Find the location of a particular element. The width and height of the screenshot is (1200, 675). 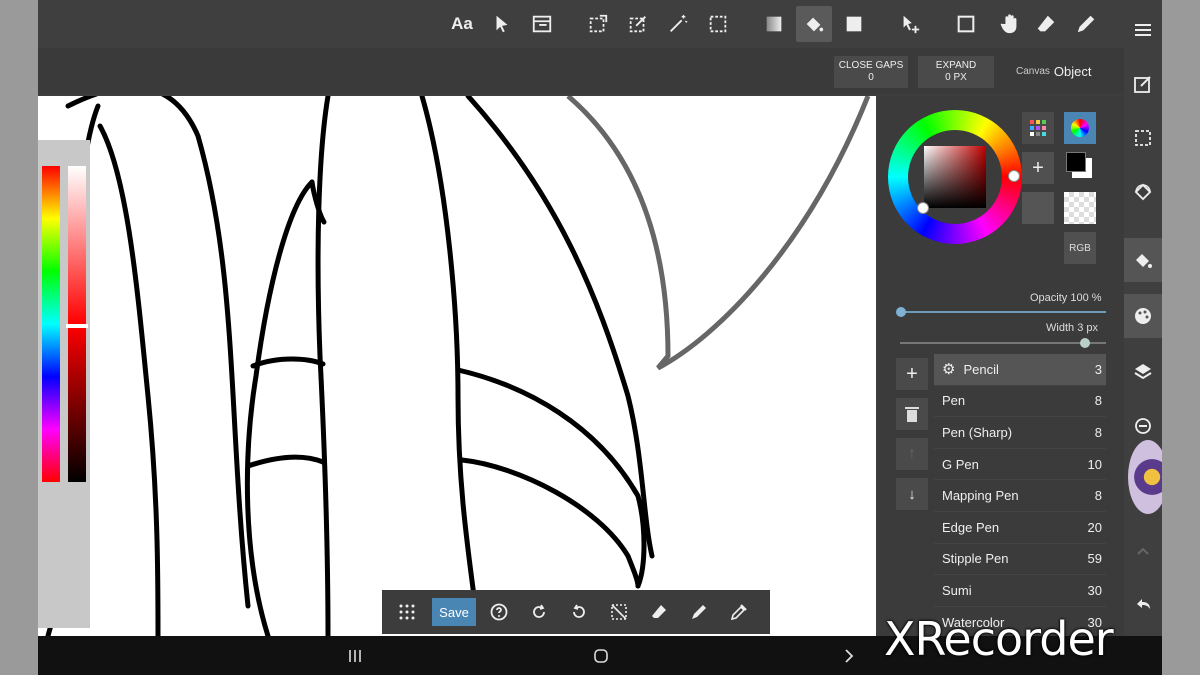

help-icon is located at coordinates (499, 612).